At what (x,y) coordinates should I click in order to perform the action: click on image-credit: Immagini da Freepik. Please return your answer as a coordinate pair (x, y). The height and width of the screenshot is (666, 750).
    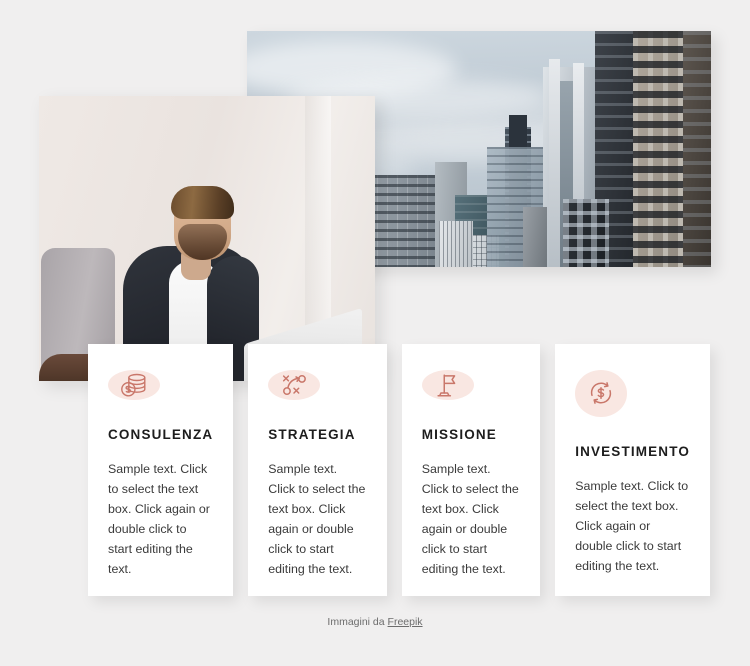
    Looking at the image, I should click on (375, 622).